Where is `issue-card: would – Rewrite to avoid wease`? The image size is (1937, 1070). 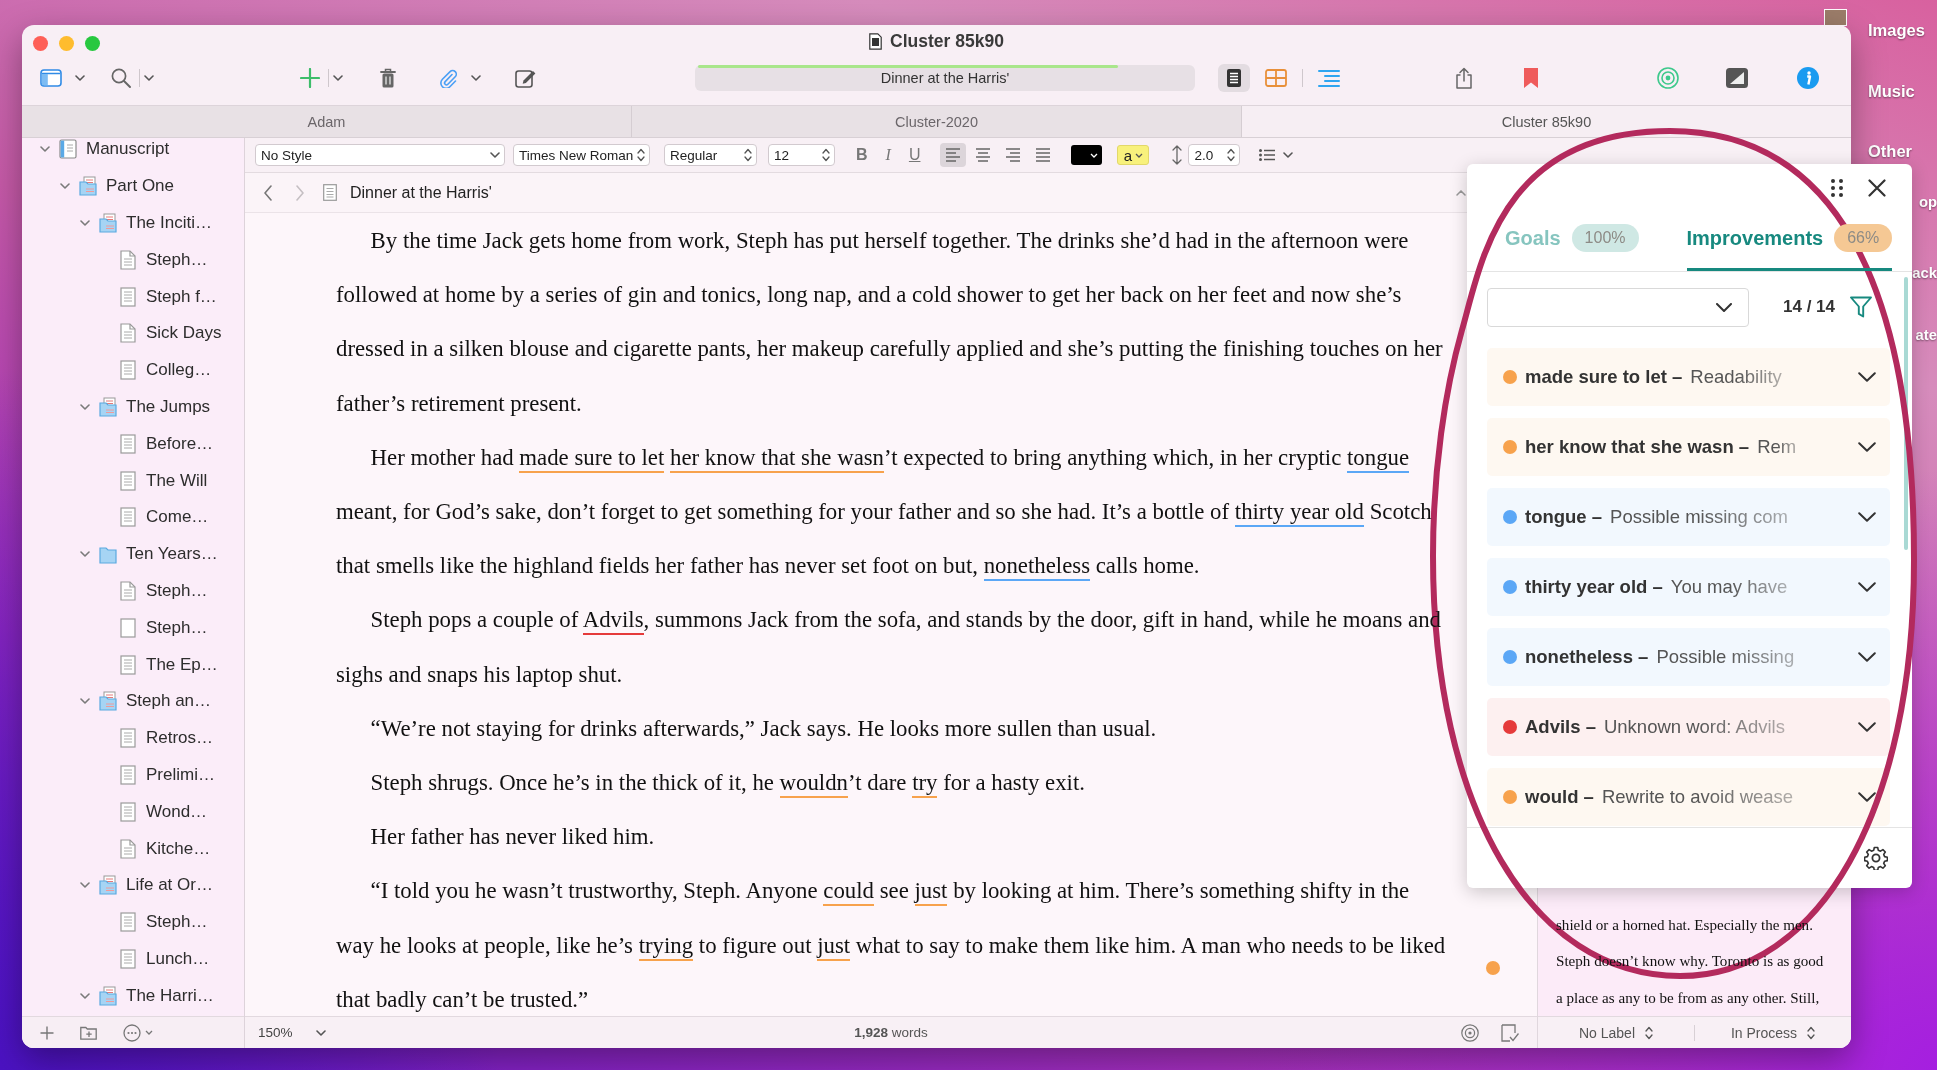
issue-card: would – Rewrite to avoid wease is located at coordinates (1688, 797).